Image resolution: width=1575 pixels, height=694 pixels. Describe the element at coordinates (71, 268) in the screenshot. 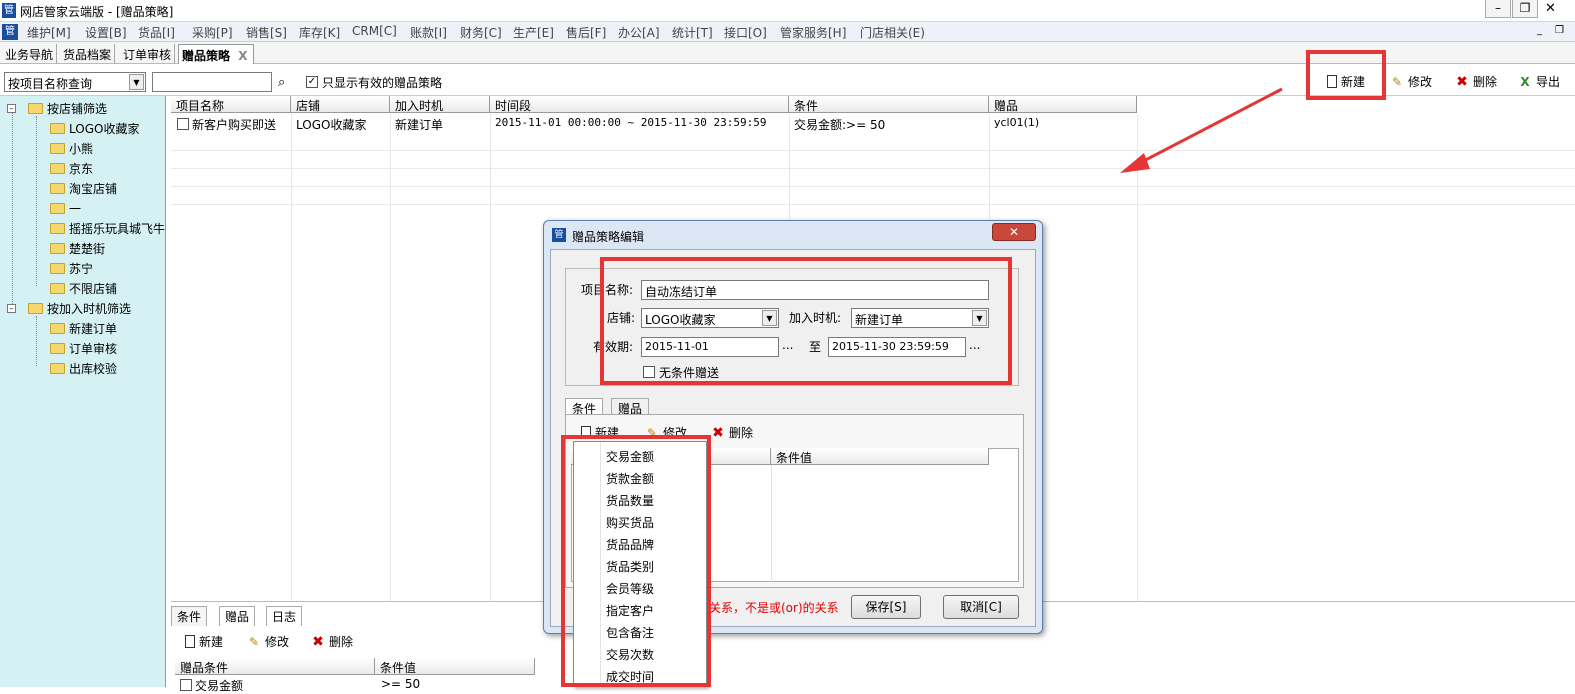

I see `tree-item-shop: 苏宁` at that location.